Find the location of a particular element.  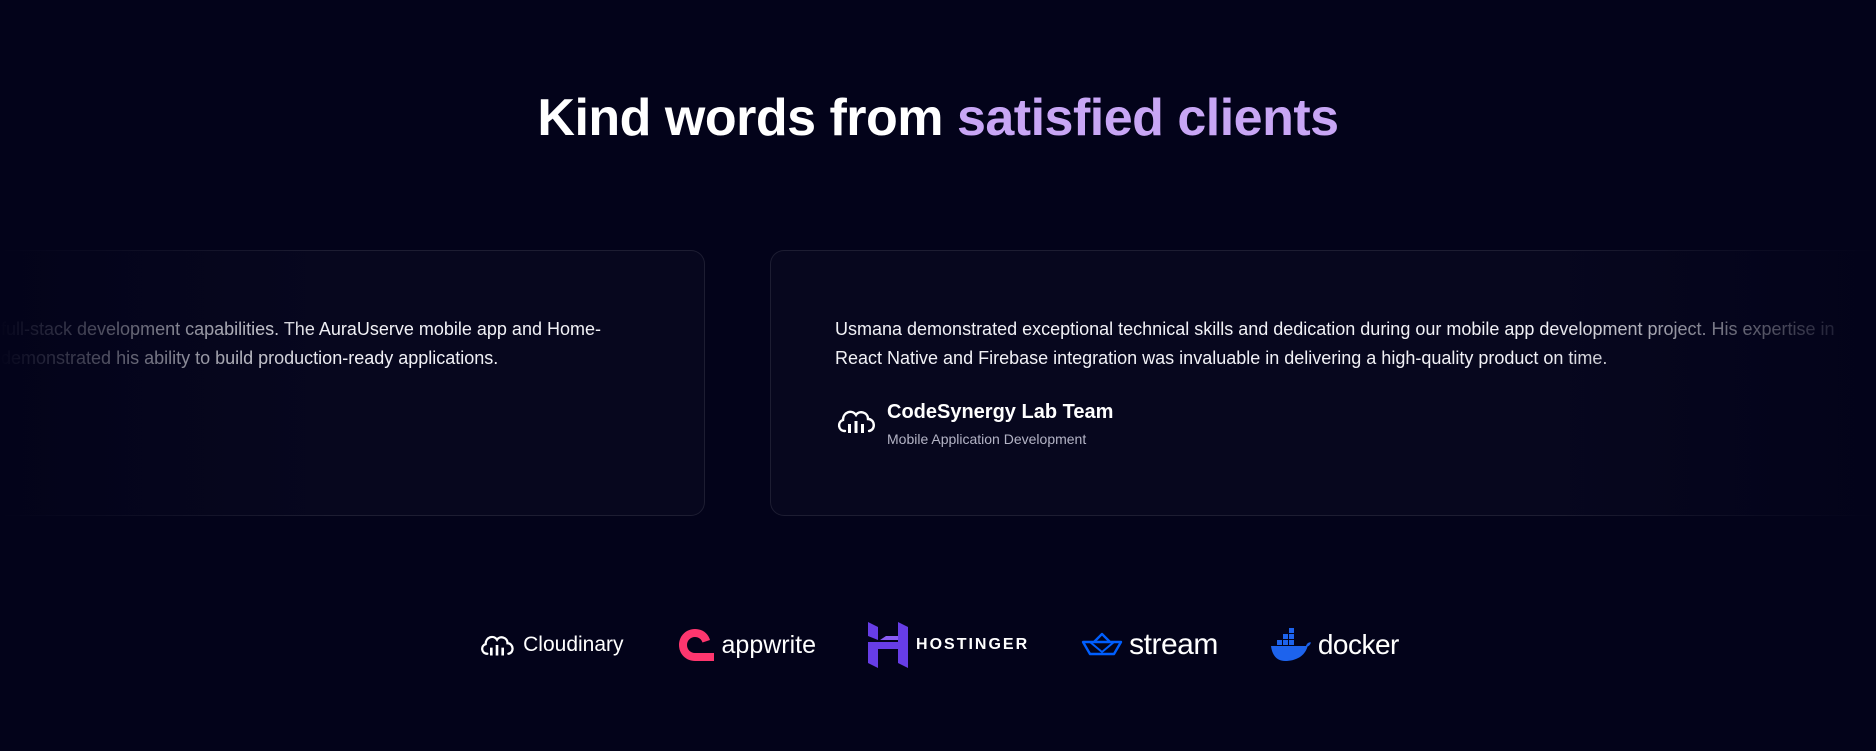

logo-cloudinary: Cloudinary is located at coordinates (550, 645).